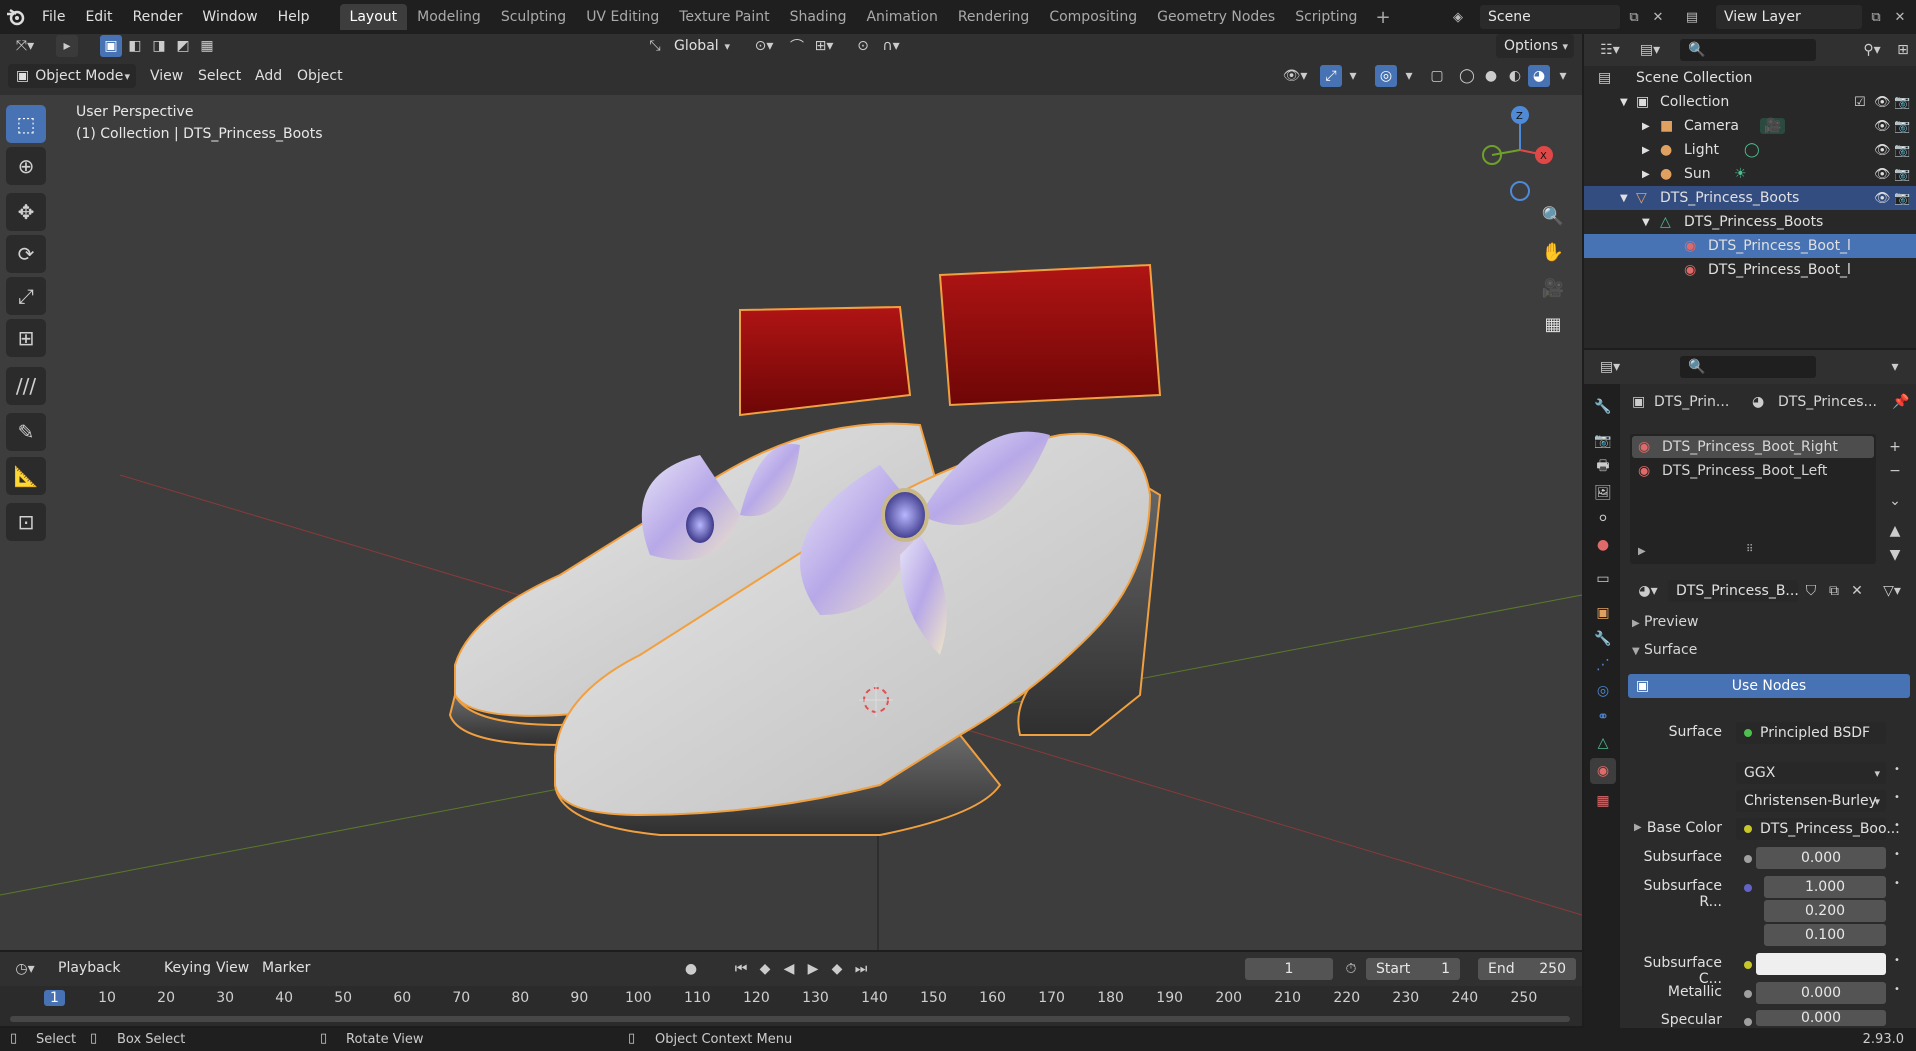 Image resolution: width=1916 pixels, height=1051 pixels. I want to click on tab-view-layer-icon: 🖼, so click(1603, 493).